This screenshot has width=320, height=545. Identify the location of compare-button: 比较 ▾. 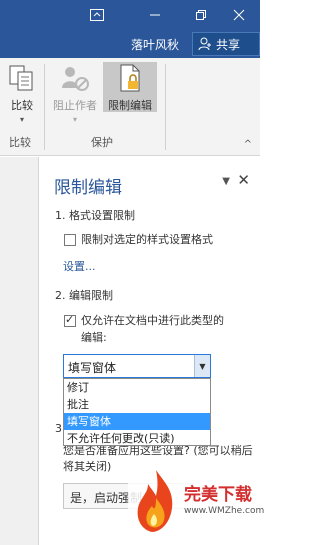
(22, 93).